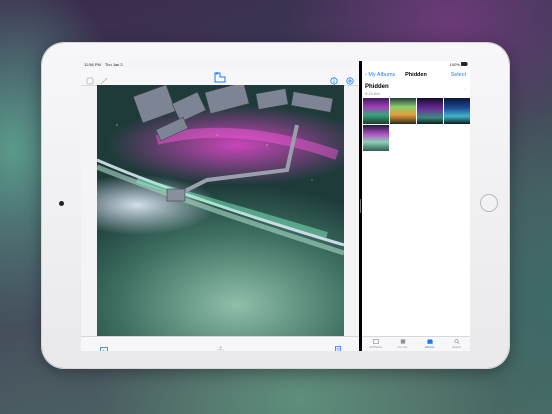 This screenshot has height=414, width=552. What do you see at coordinates (457, 111) in the screenshot?
I see `thumbnail-aurora-blue` at bounding box center [457, 111].